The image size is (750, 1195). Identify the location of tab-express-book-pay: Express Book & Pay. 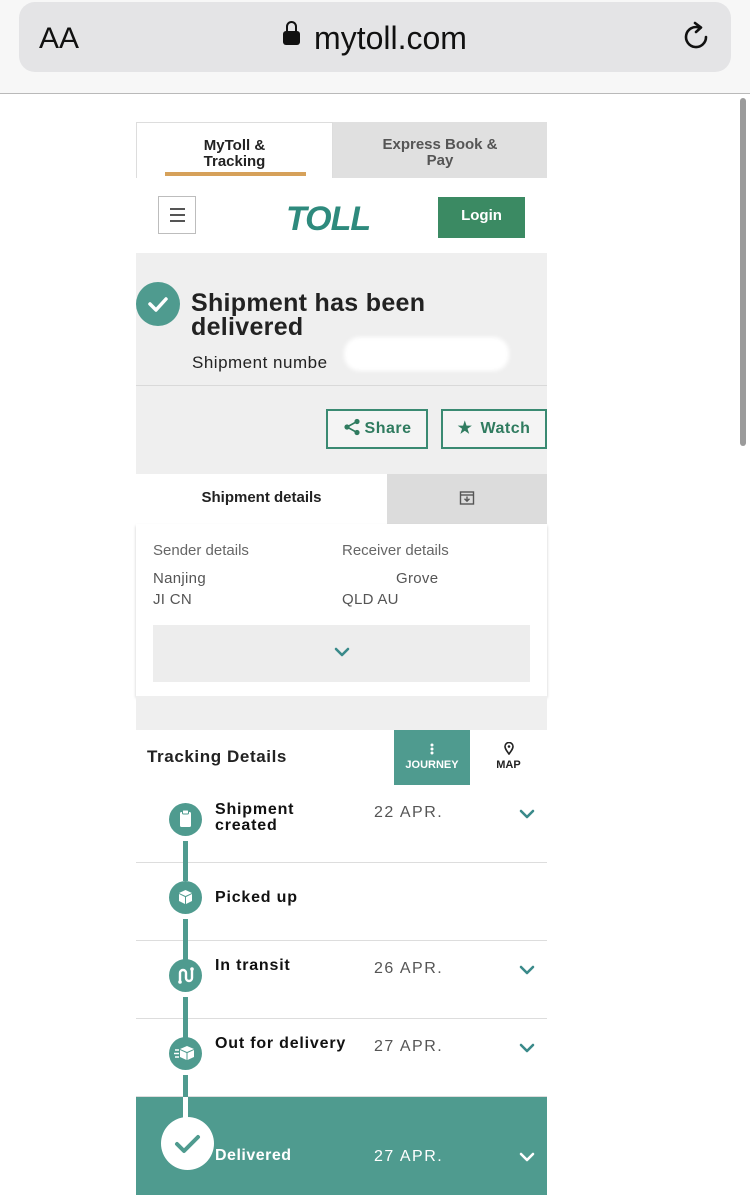
(440, 150).